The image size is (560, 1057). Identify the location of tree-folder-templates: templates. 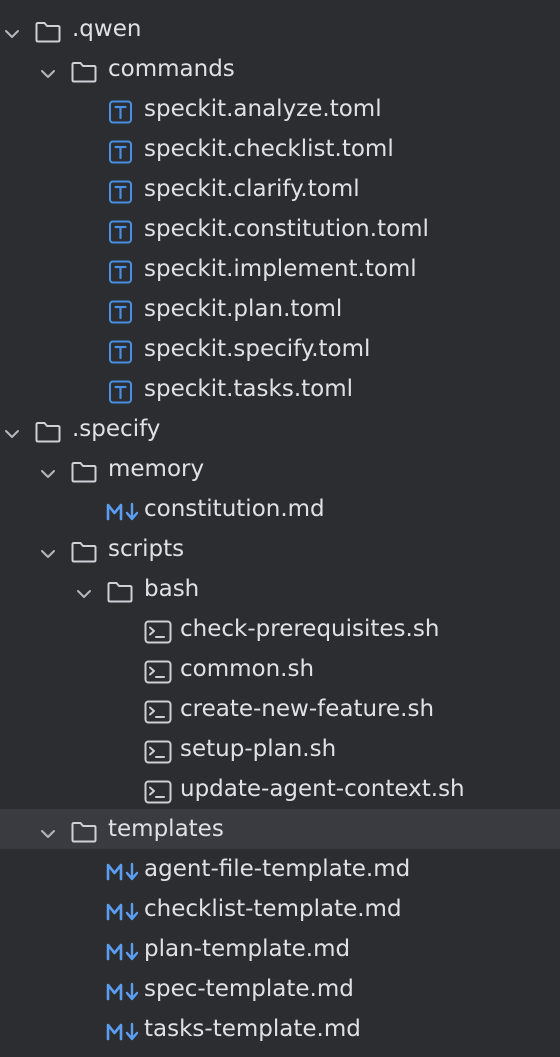
(280, 829).